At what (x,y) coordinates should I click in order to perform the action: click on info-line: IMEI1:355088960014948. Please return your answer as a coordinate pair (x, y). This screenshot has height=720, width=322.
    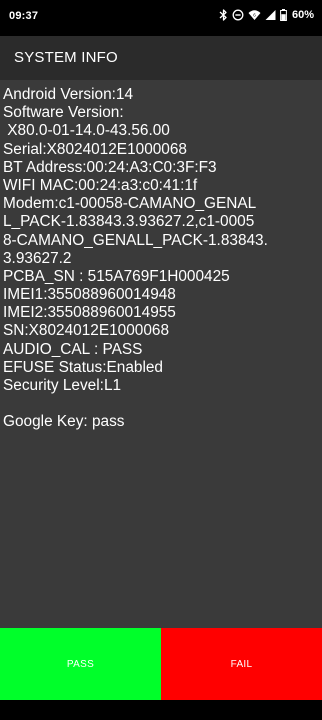
    Looking at the image, I should click on (89, 295).